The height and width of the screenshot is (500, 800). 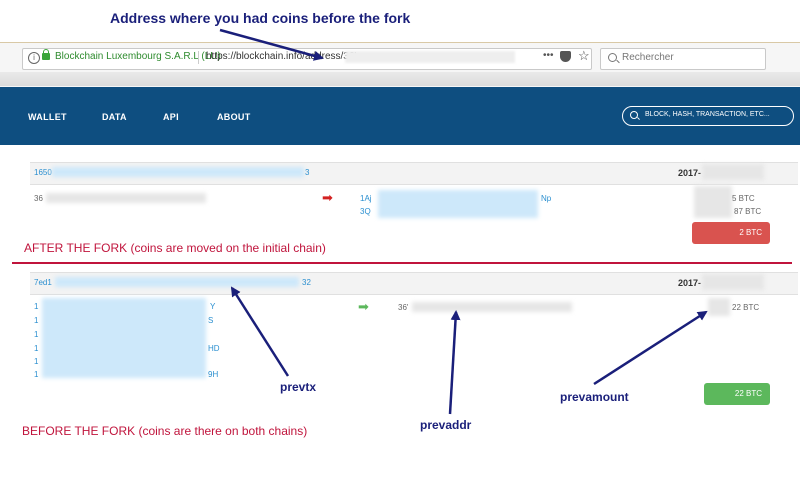 I want to click on arrow-prevamount, so click(x=650, y=348).